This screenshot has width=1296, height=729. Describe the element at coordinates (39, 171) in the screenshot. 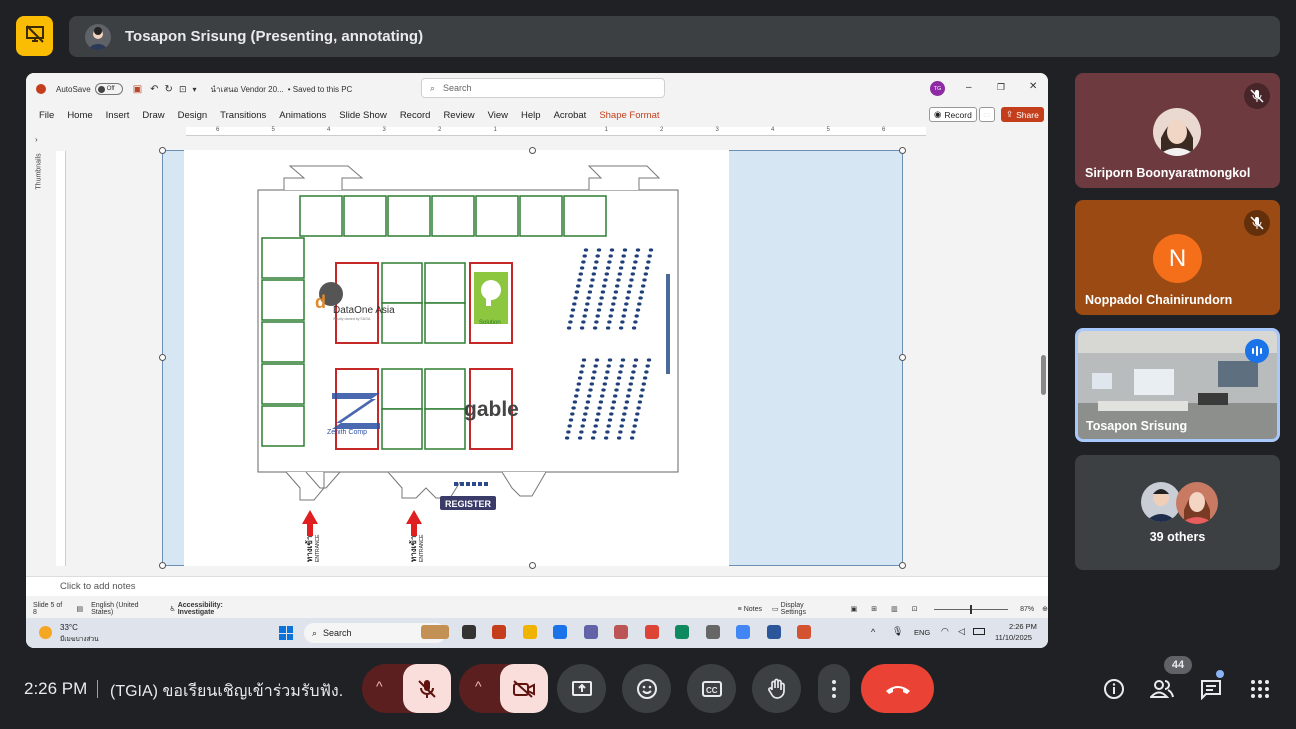

I see `thumbnails-label: Thumbnails` at that location.